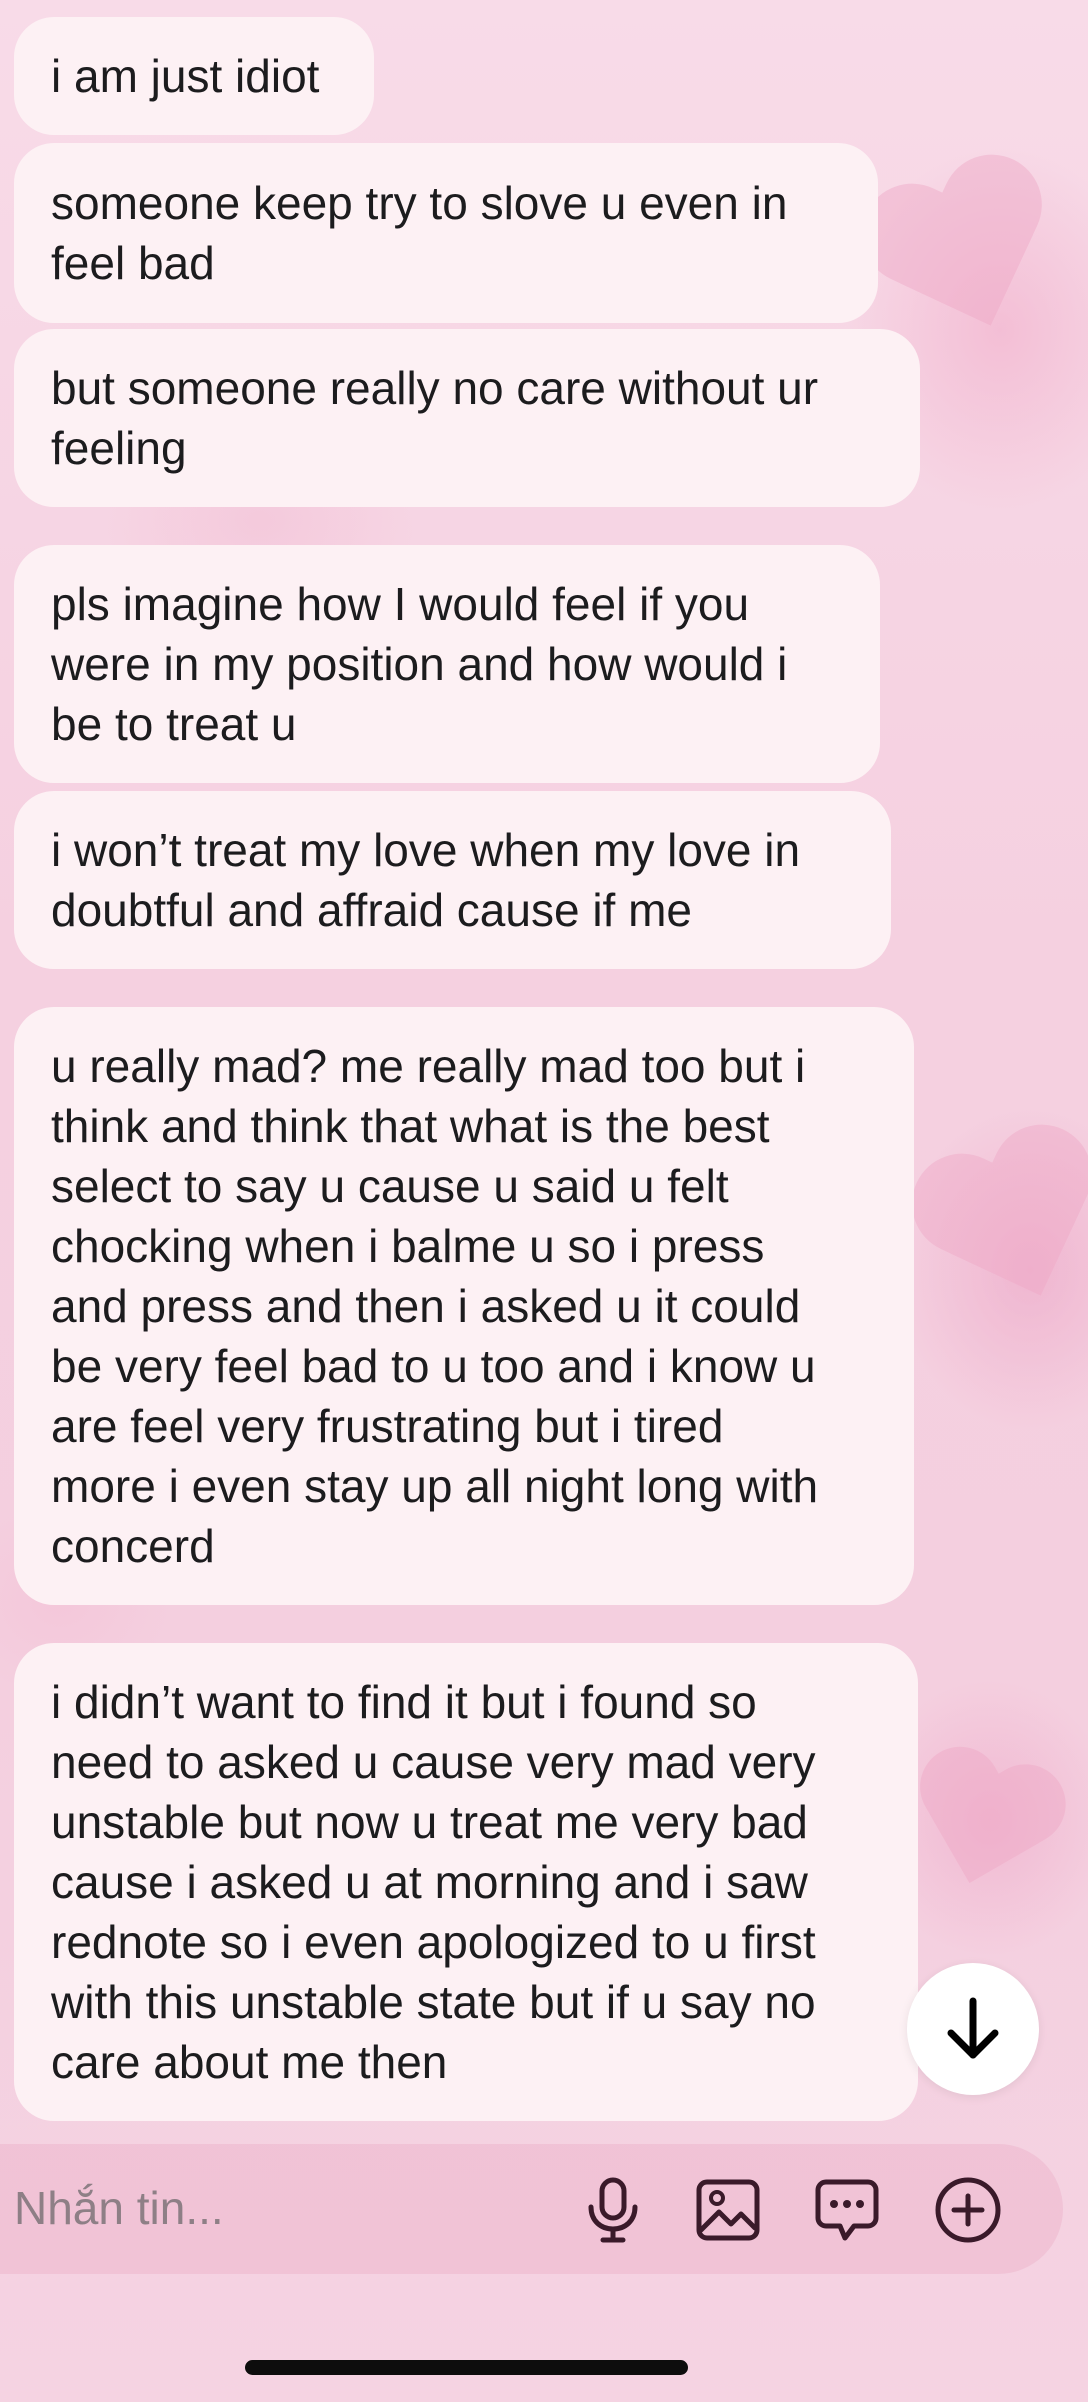 The image size is (1088, 2402). I want to click on scroll-to-bottom-button, so click(973, 2029).